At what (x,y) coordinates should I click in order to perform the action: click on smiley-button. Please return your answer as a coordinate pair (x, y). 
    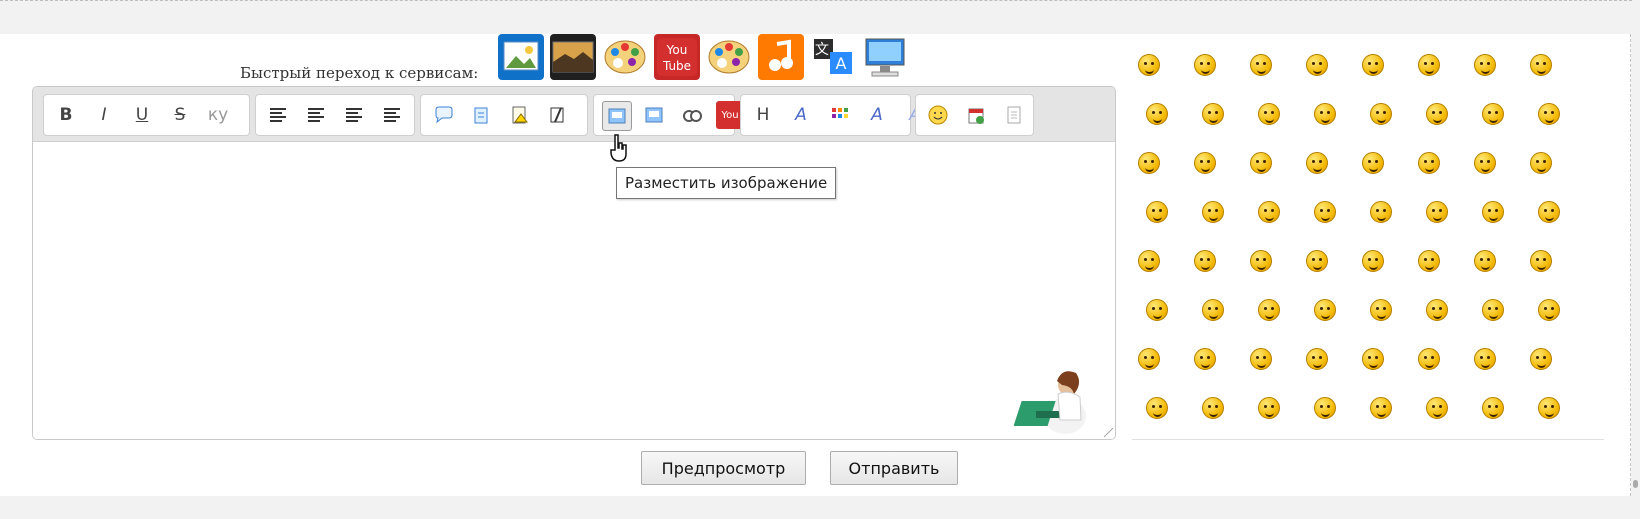
    Looking at the image, I should click on (938, 115).